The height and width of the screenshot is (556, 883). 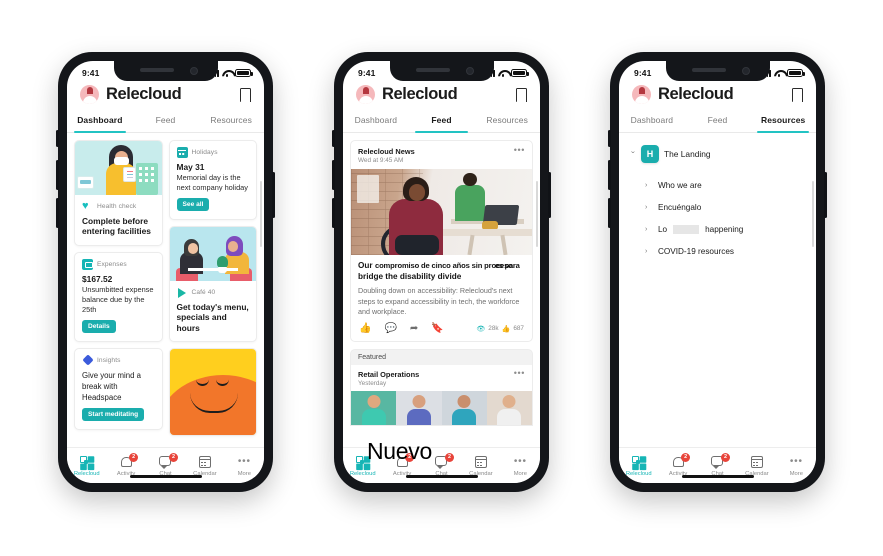 I want to click on tree-root: › H The Landing, so click(x=717, y=154).